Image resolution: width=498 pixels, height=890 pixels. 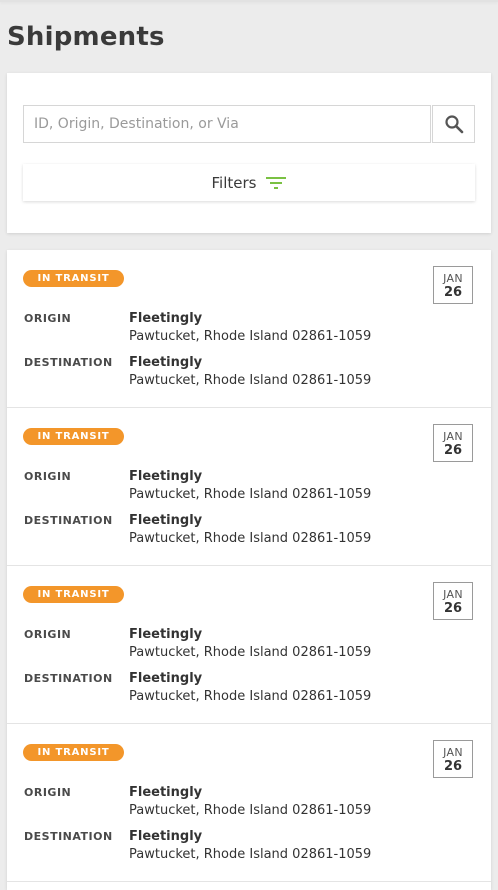 I want to click on search-box, so click(x=227, y=124).